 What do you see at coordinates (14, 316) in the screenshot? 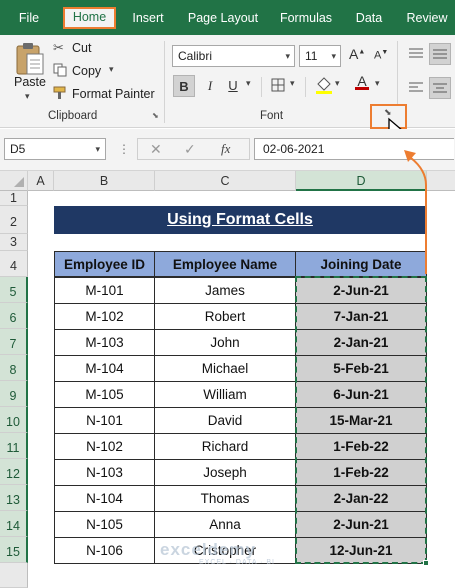
I see `row-header: 6` at bounding box center [14, 316].